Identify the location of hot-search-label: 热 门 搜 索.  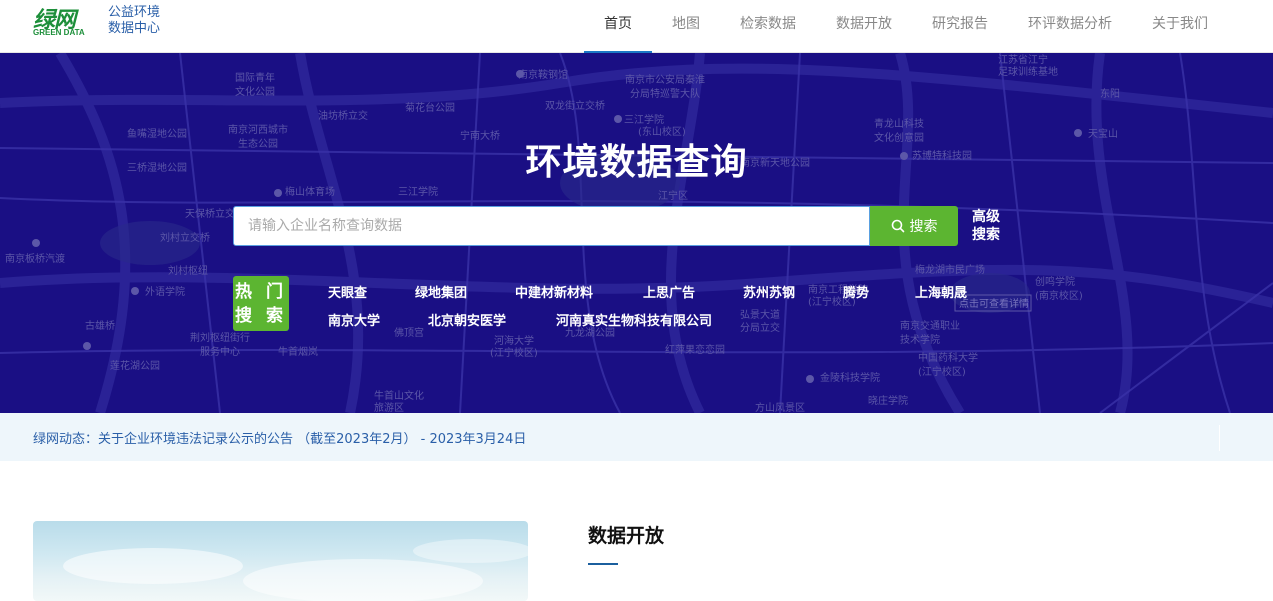
(261, 303).